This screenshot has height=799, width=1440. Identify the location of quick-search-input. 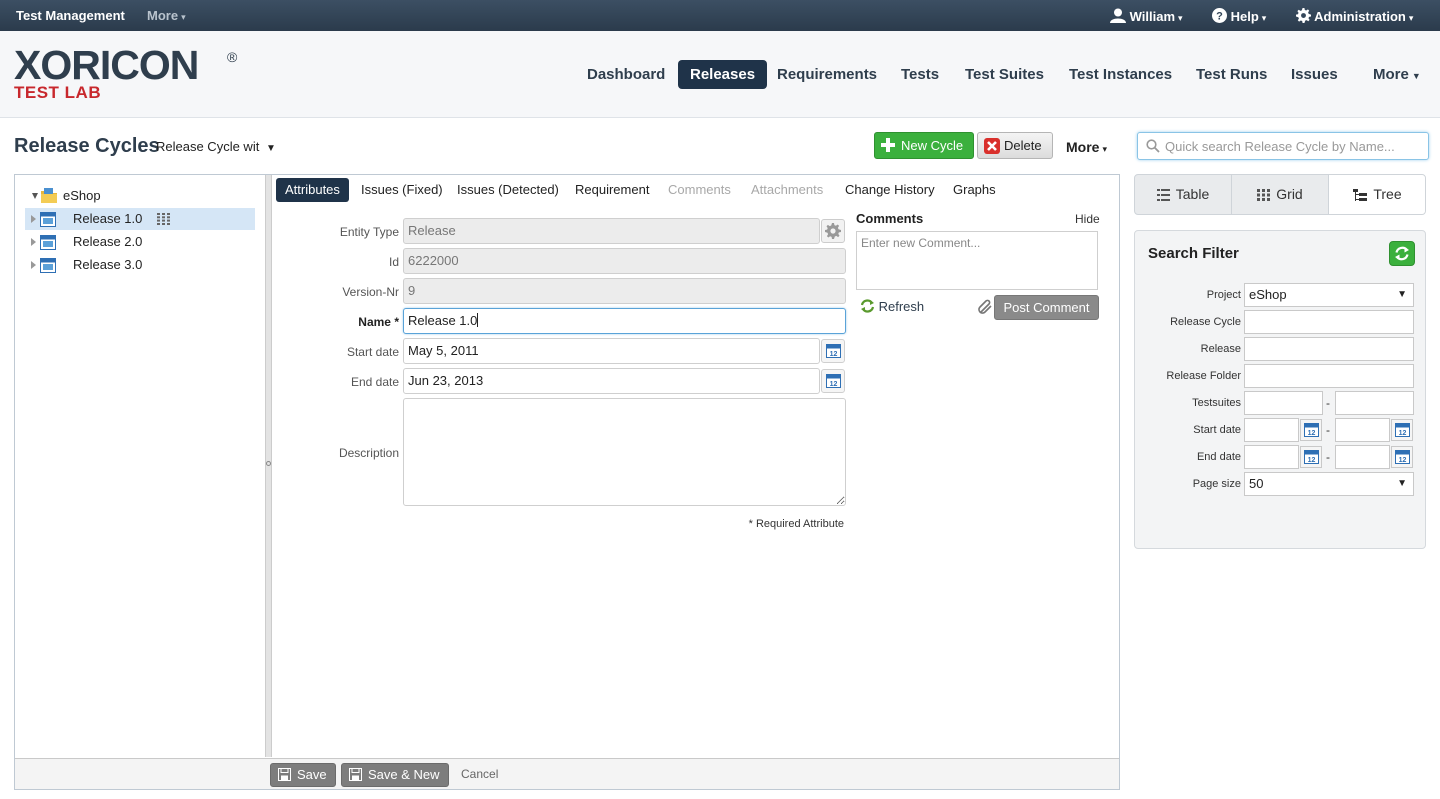
(1292, 146).